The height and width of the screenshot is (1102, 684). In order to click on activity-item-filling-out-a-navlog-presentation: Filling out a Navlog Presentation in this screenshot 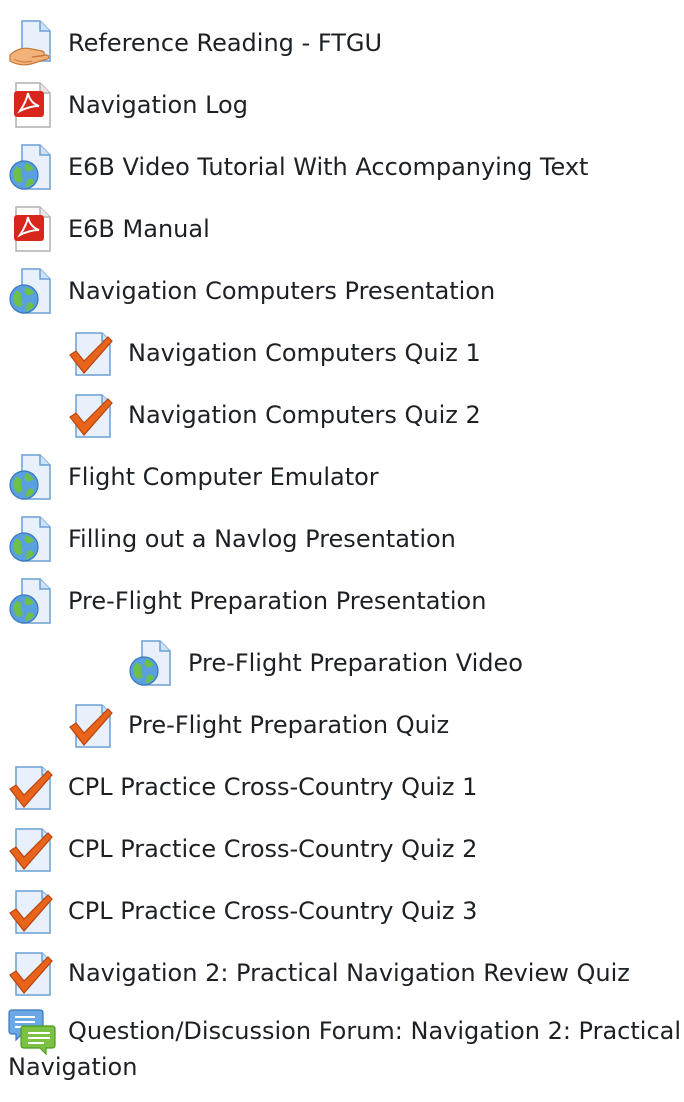, I will do `click(342, 539)`.